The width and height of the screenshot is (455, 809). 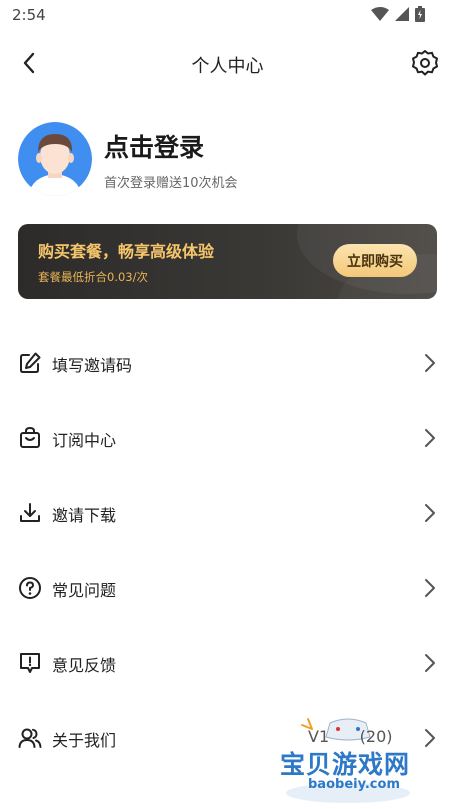 I want to click on watermark-title: 宝贝游戏网, so click(x=345, y=764).